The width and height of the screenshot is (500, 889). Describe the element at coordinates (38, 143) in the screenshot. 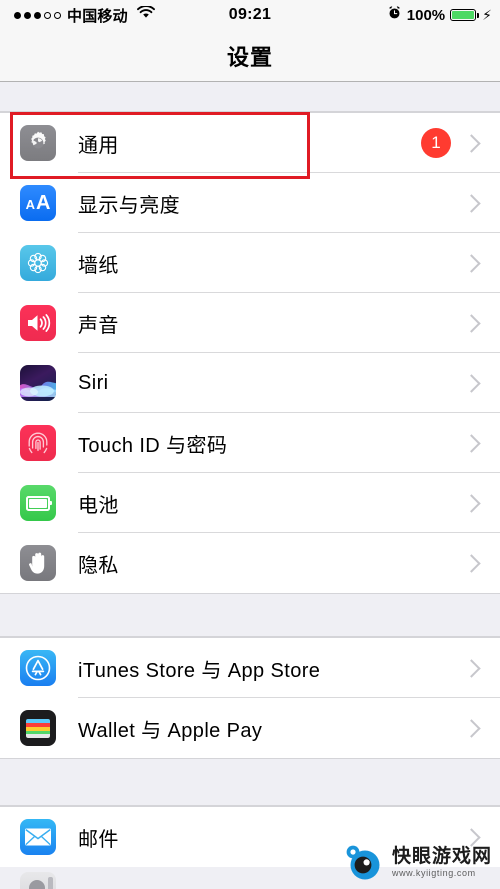

I see `gear-icon` at that location.